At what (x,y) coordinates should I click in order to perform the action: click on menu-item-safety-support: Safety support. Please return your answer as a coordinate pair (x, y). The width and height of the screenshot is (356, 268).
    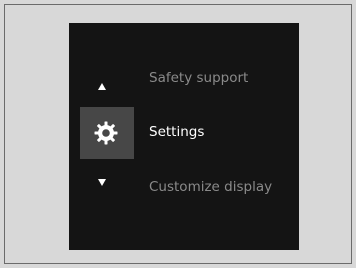
    Looking at the image, I should click on (198, 78).